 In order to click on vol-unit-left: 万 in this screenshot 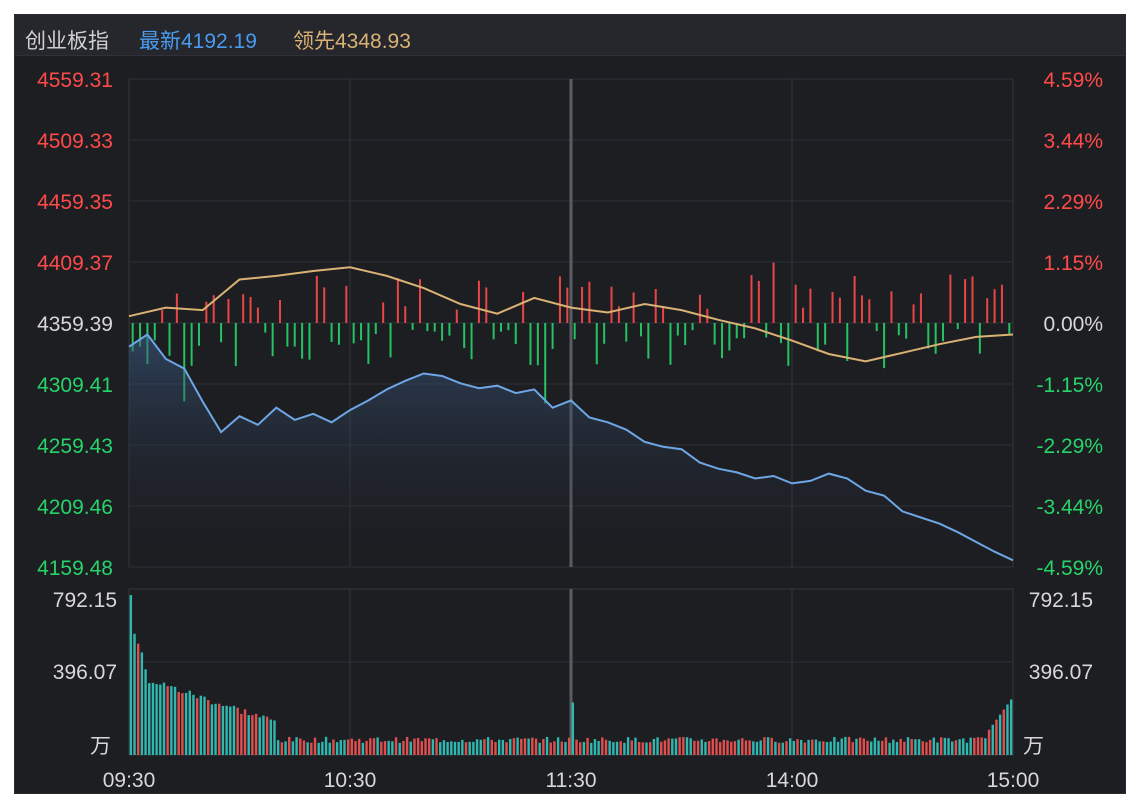, I will do `click(100, 746)`.